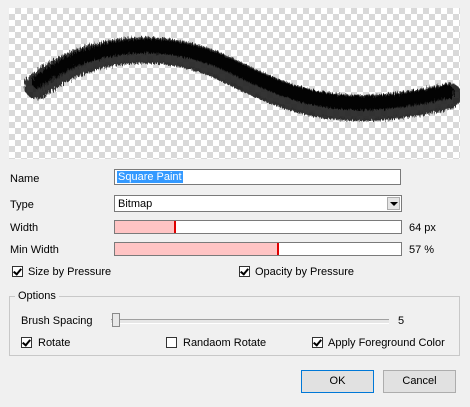 The image size is (470, 407). What do you see at coordinates (422, 228) in the screenshot?
I see `width-value: 64 px` at bounding box center [422, 228].